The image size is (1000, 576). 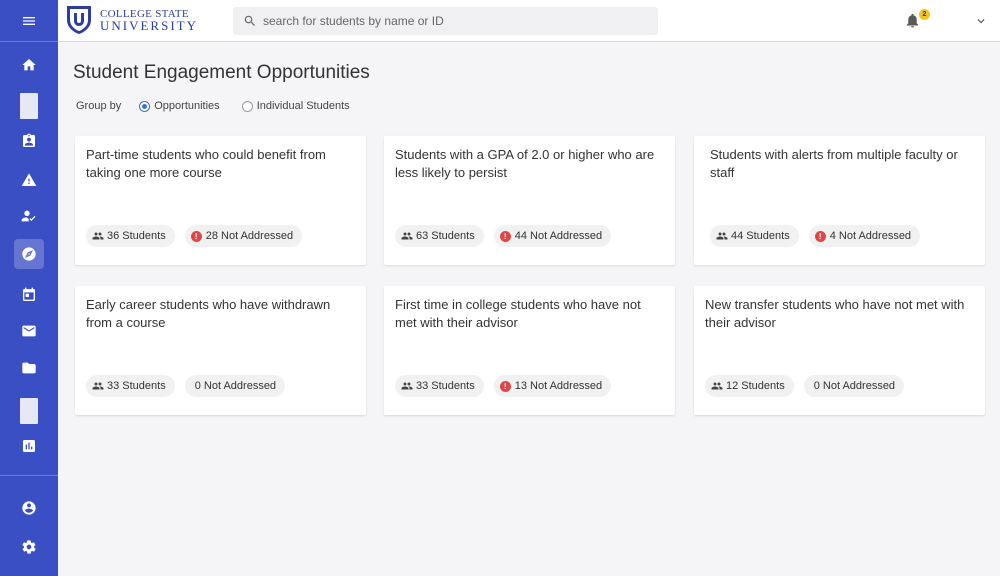 I want to click on brand-line-2: UNIVERSITY, so click(x=149, y=25).